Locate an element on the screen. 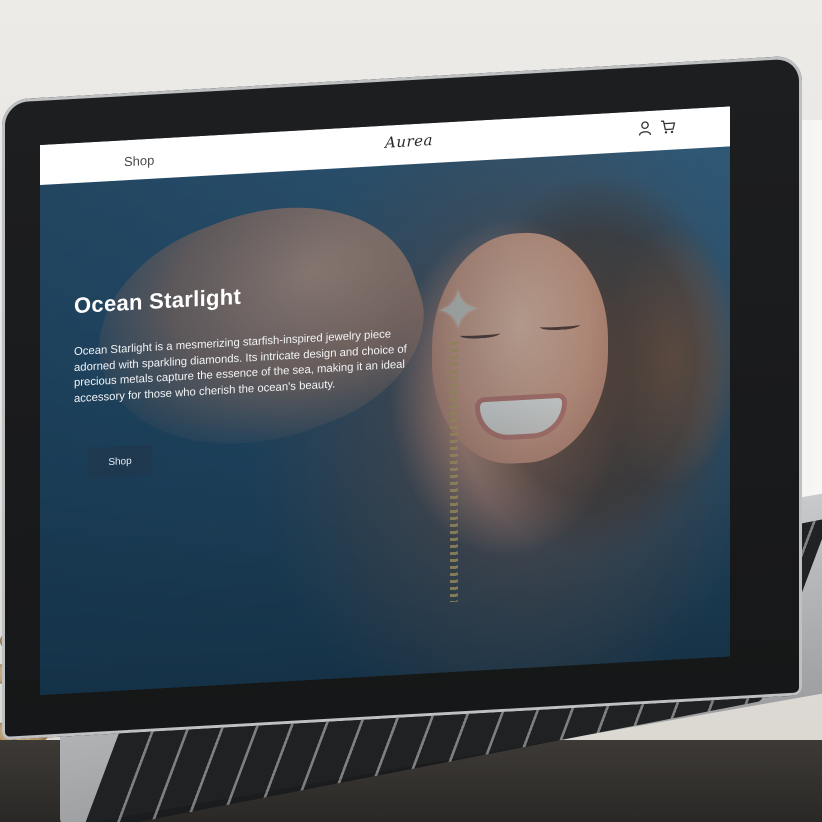 This screenshot has width=822, height=822. cart-icon is located at coordinates (668, 126).